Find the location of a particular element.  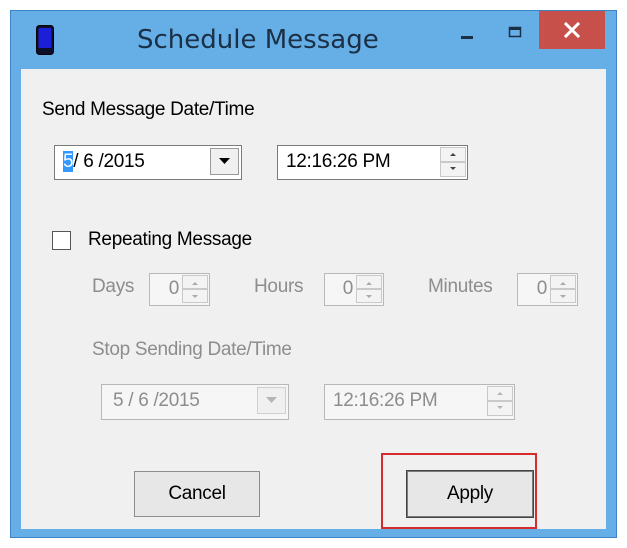

hours-value: 0 is located at coordinates (348, 288).